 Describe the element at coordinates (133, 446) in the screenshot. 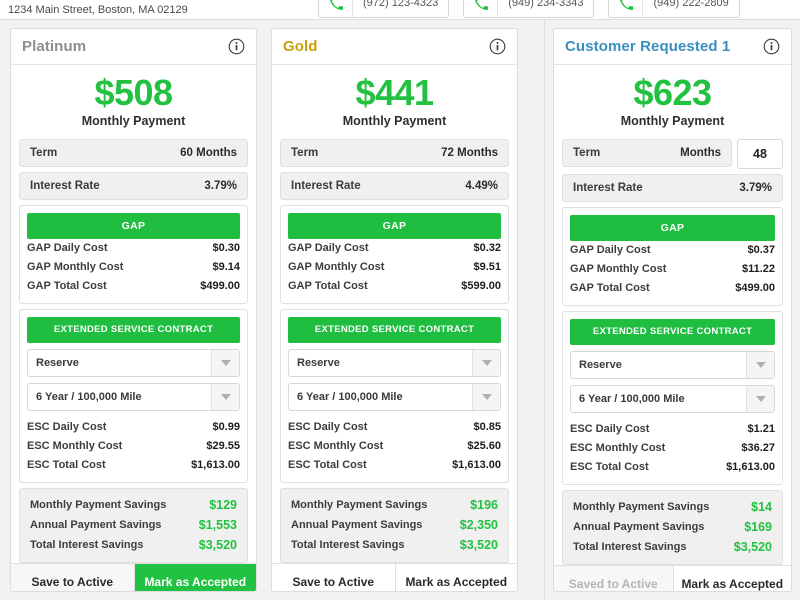

I see `esc-monthly-row: ESC Monthly Cost $29.55` at that location.